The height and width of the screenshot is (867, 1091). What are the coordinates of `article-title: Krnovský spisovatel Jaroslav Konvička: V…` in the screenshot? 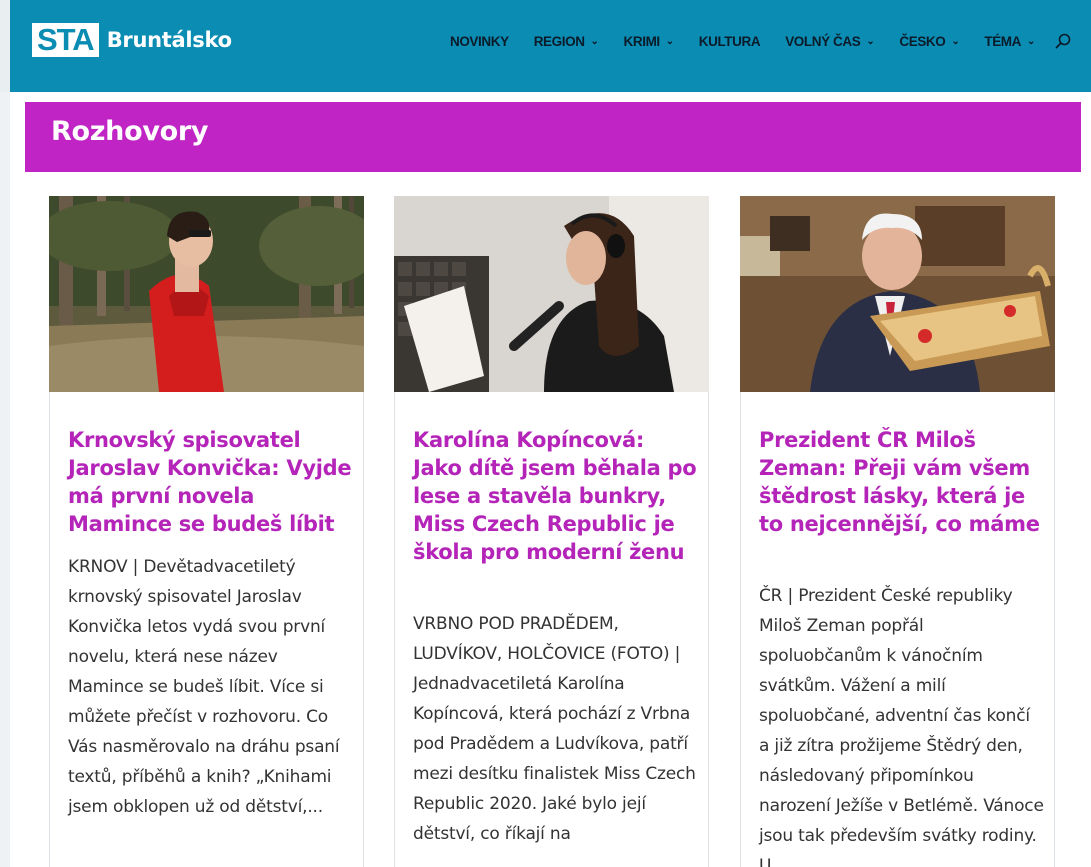 It's located at (210, 482).